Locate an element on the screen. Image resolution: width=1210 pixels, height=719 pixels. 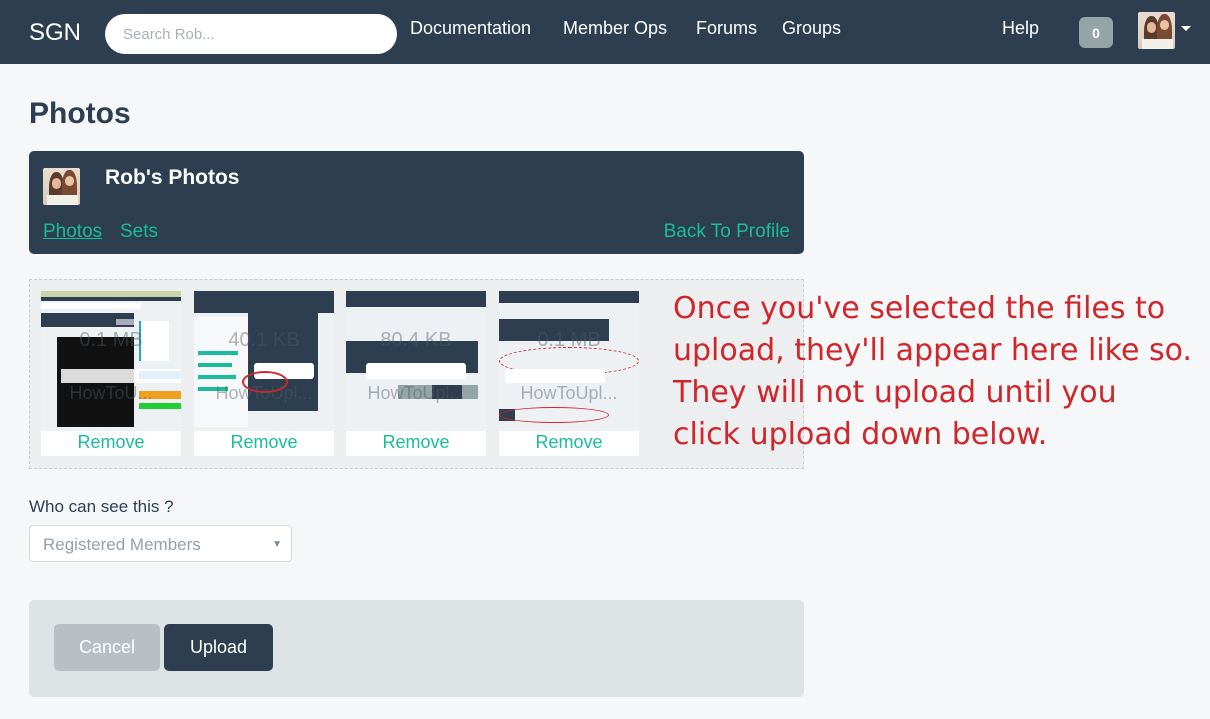
photos-owner-title: Rob's Photos is located at coordinates (172, 177).